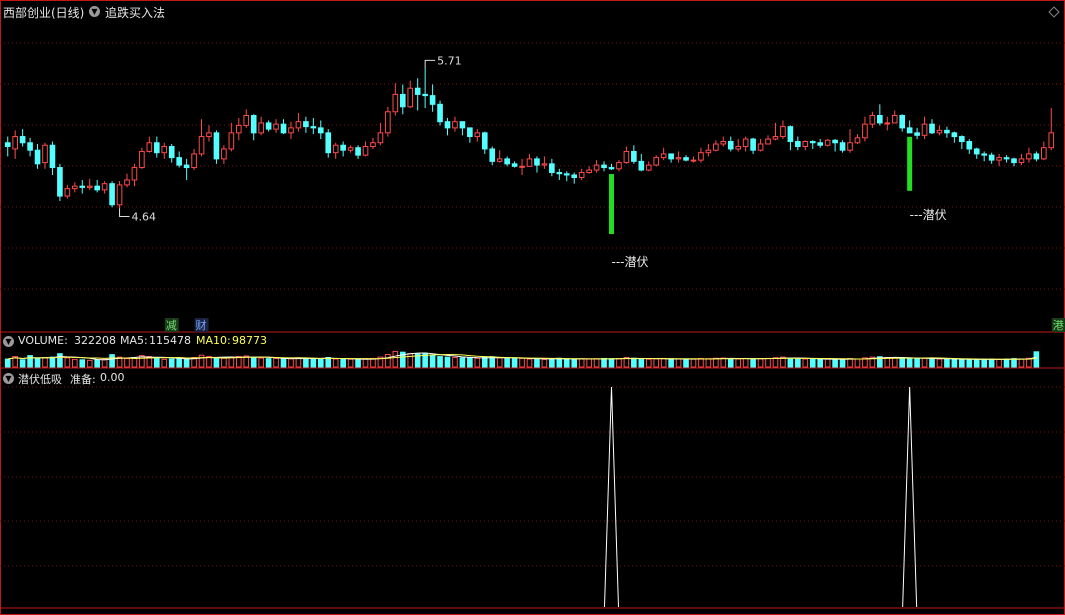 The image size is (1065, 615). I want to click on signal-spike, so click(611, 497).